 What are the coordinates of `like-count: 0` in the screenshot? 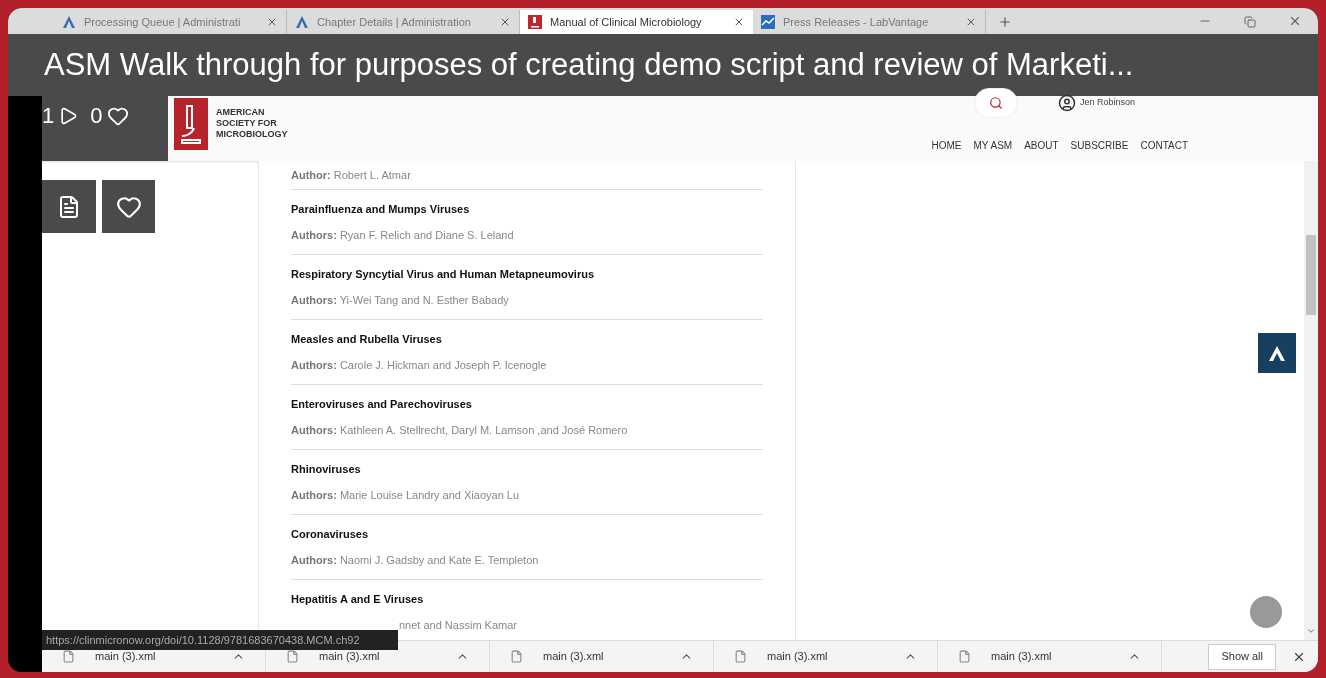 It's located at (96, 116).